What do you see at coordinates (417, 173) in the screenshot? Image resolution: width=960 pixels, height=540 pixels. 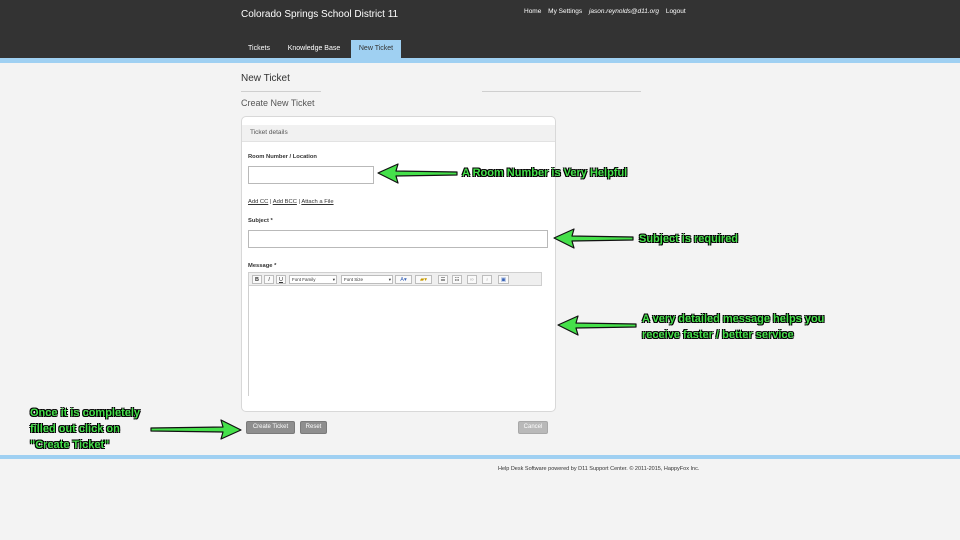 I see `arrow-to-room-input` at bounding box center [417, 173].